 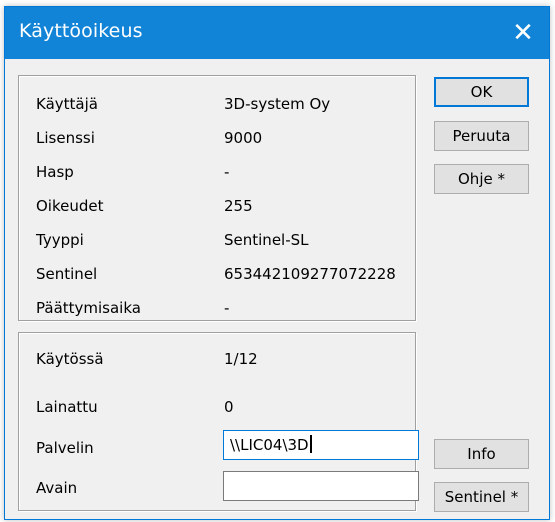 I want to click on user-label: Käyttäjä, so click(x=67, y=104).